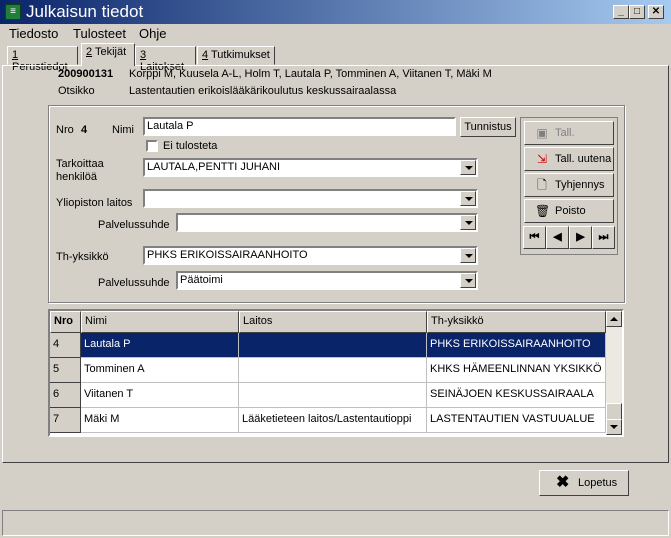 The height and width of the screenshot is (538, 671). Describe the element at coordinates (160, 322) in the screenshot. I see `header-nimi: Nimi` at that location.